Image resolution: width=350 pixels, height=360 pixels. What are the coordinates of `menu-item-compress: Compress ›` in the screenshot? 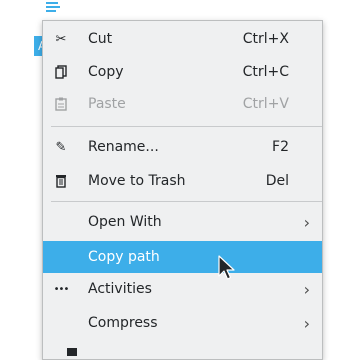 It's located at (182, 323).